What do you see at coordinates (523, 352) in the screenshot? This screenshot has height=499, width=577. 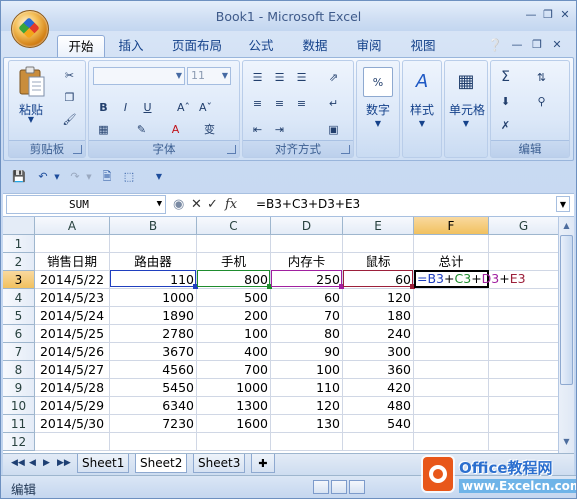 I see `cell-g7` at bounding box center [523, 352].